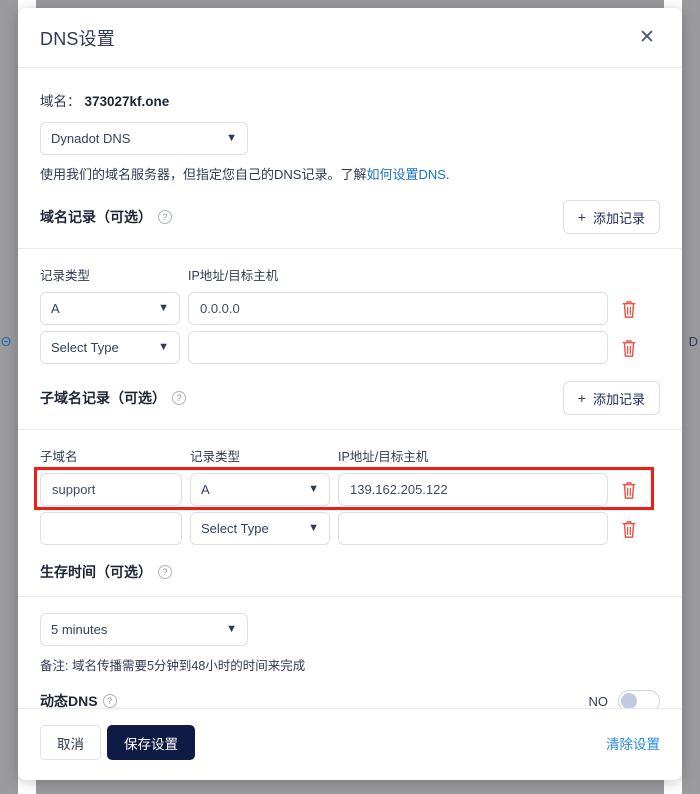 The width and height of the screenshot is (700, 794). I want to click on dynamic-dns-state: NO, so click(598, 701).